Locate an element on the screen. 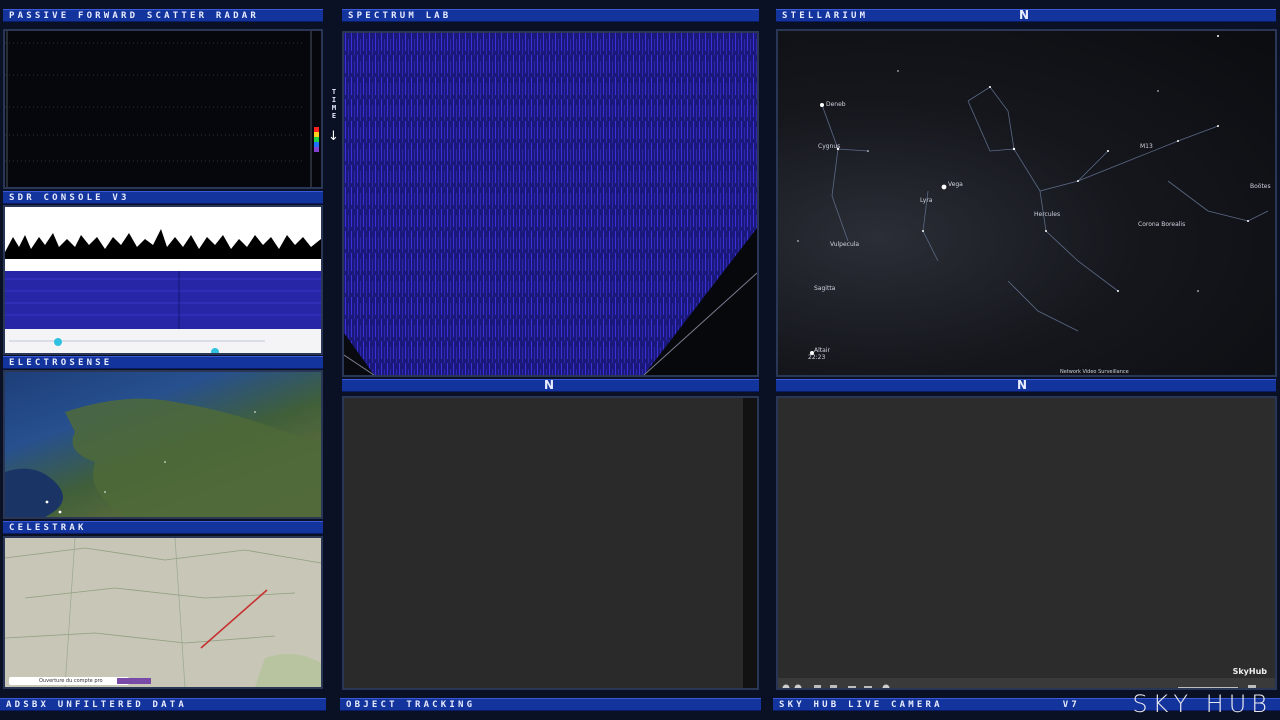 The image size is (1280, 720). passive-radar-panel is located at coordinates (163, 109).